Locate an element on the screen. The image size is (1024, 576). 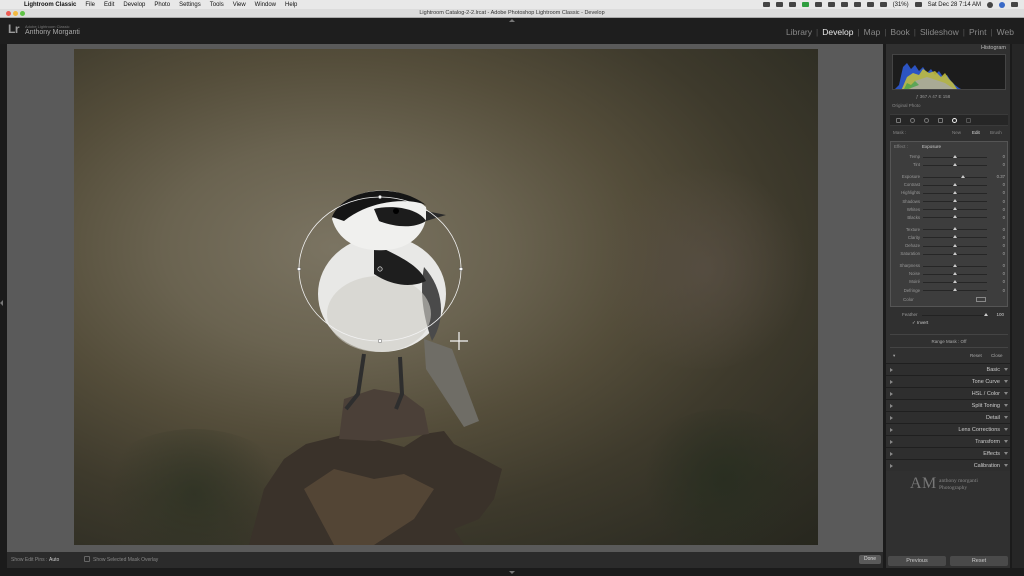
section-basic: Basic is located at coordinates (948, 369).